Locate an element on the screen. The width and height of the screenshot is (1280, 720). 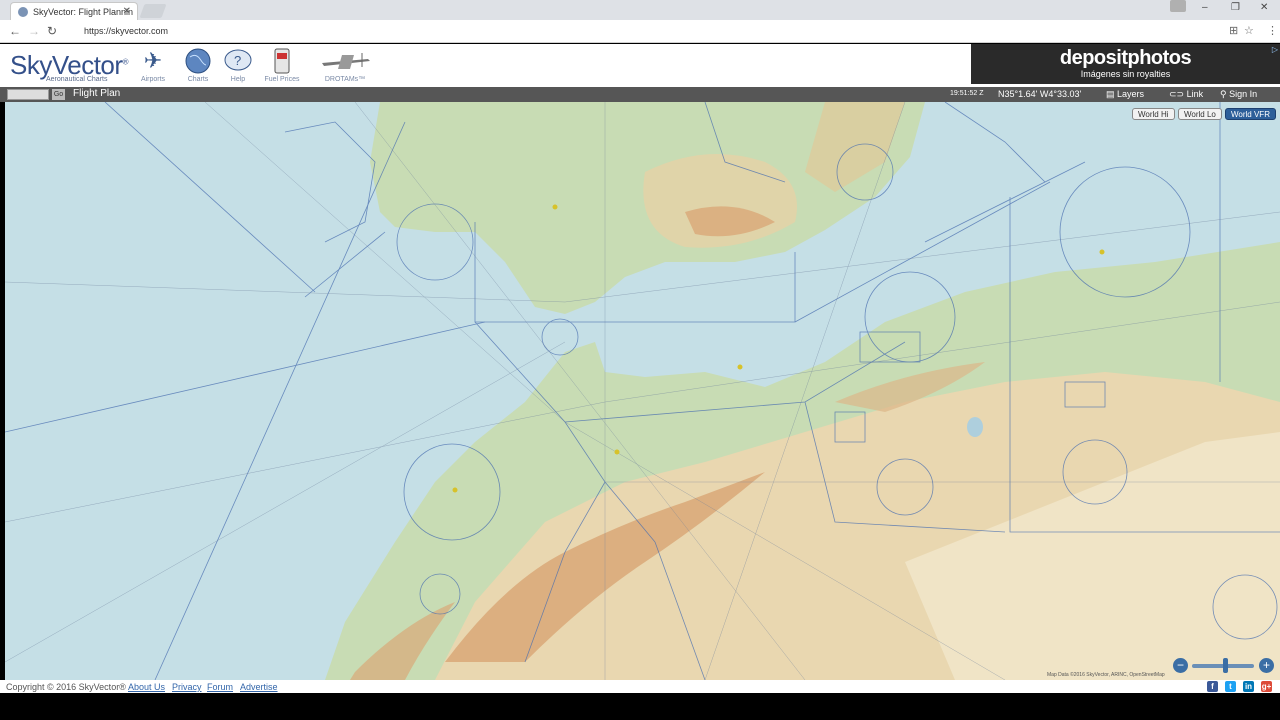
chart-world-lo-button: World Lo is located at coordinates (1200, 114).